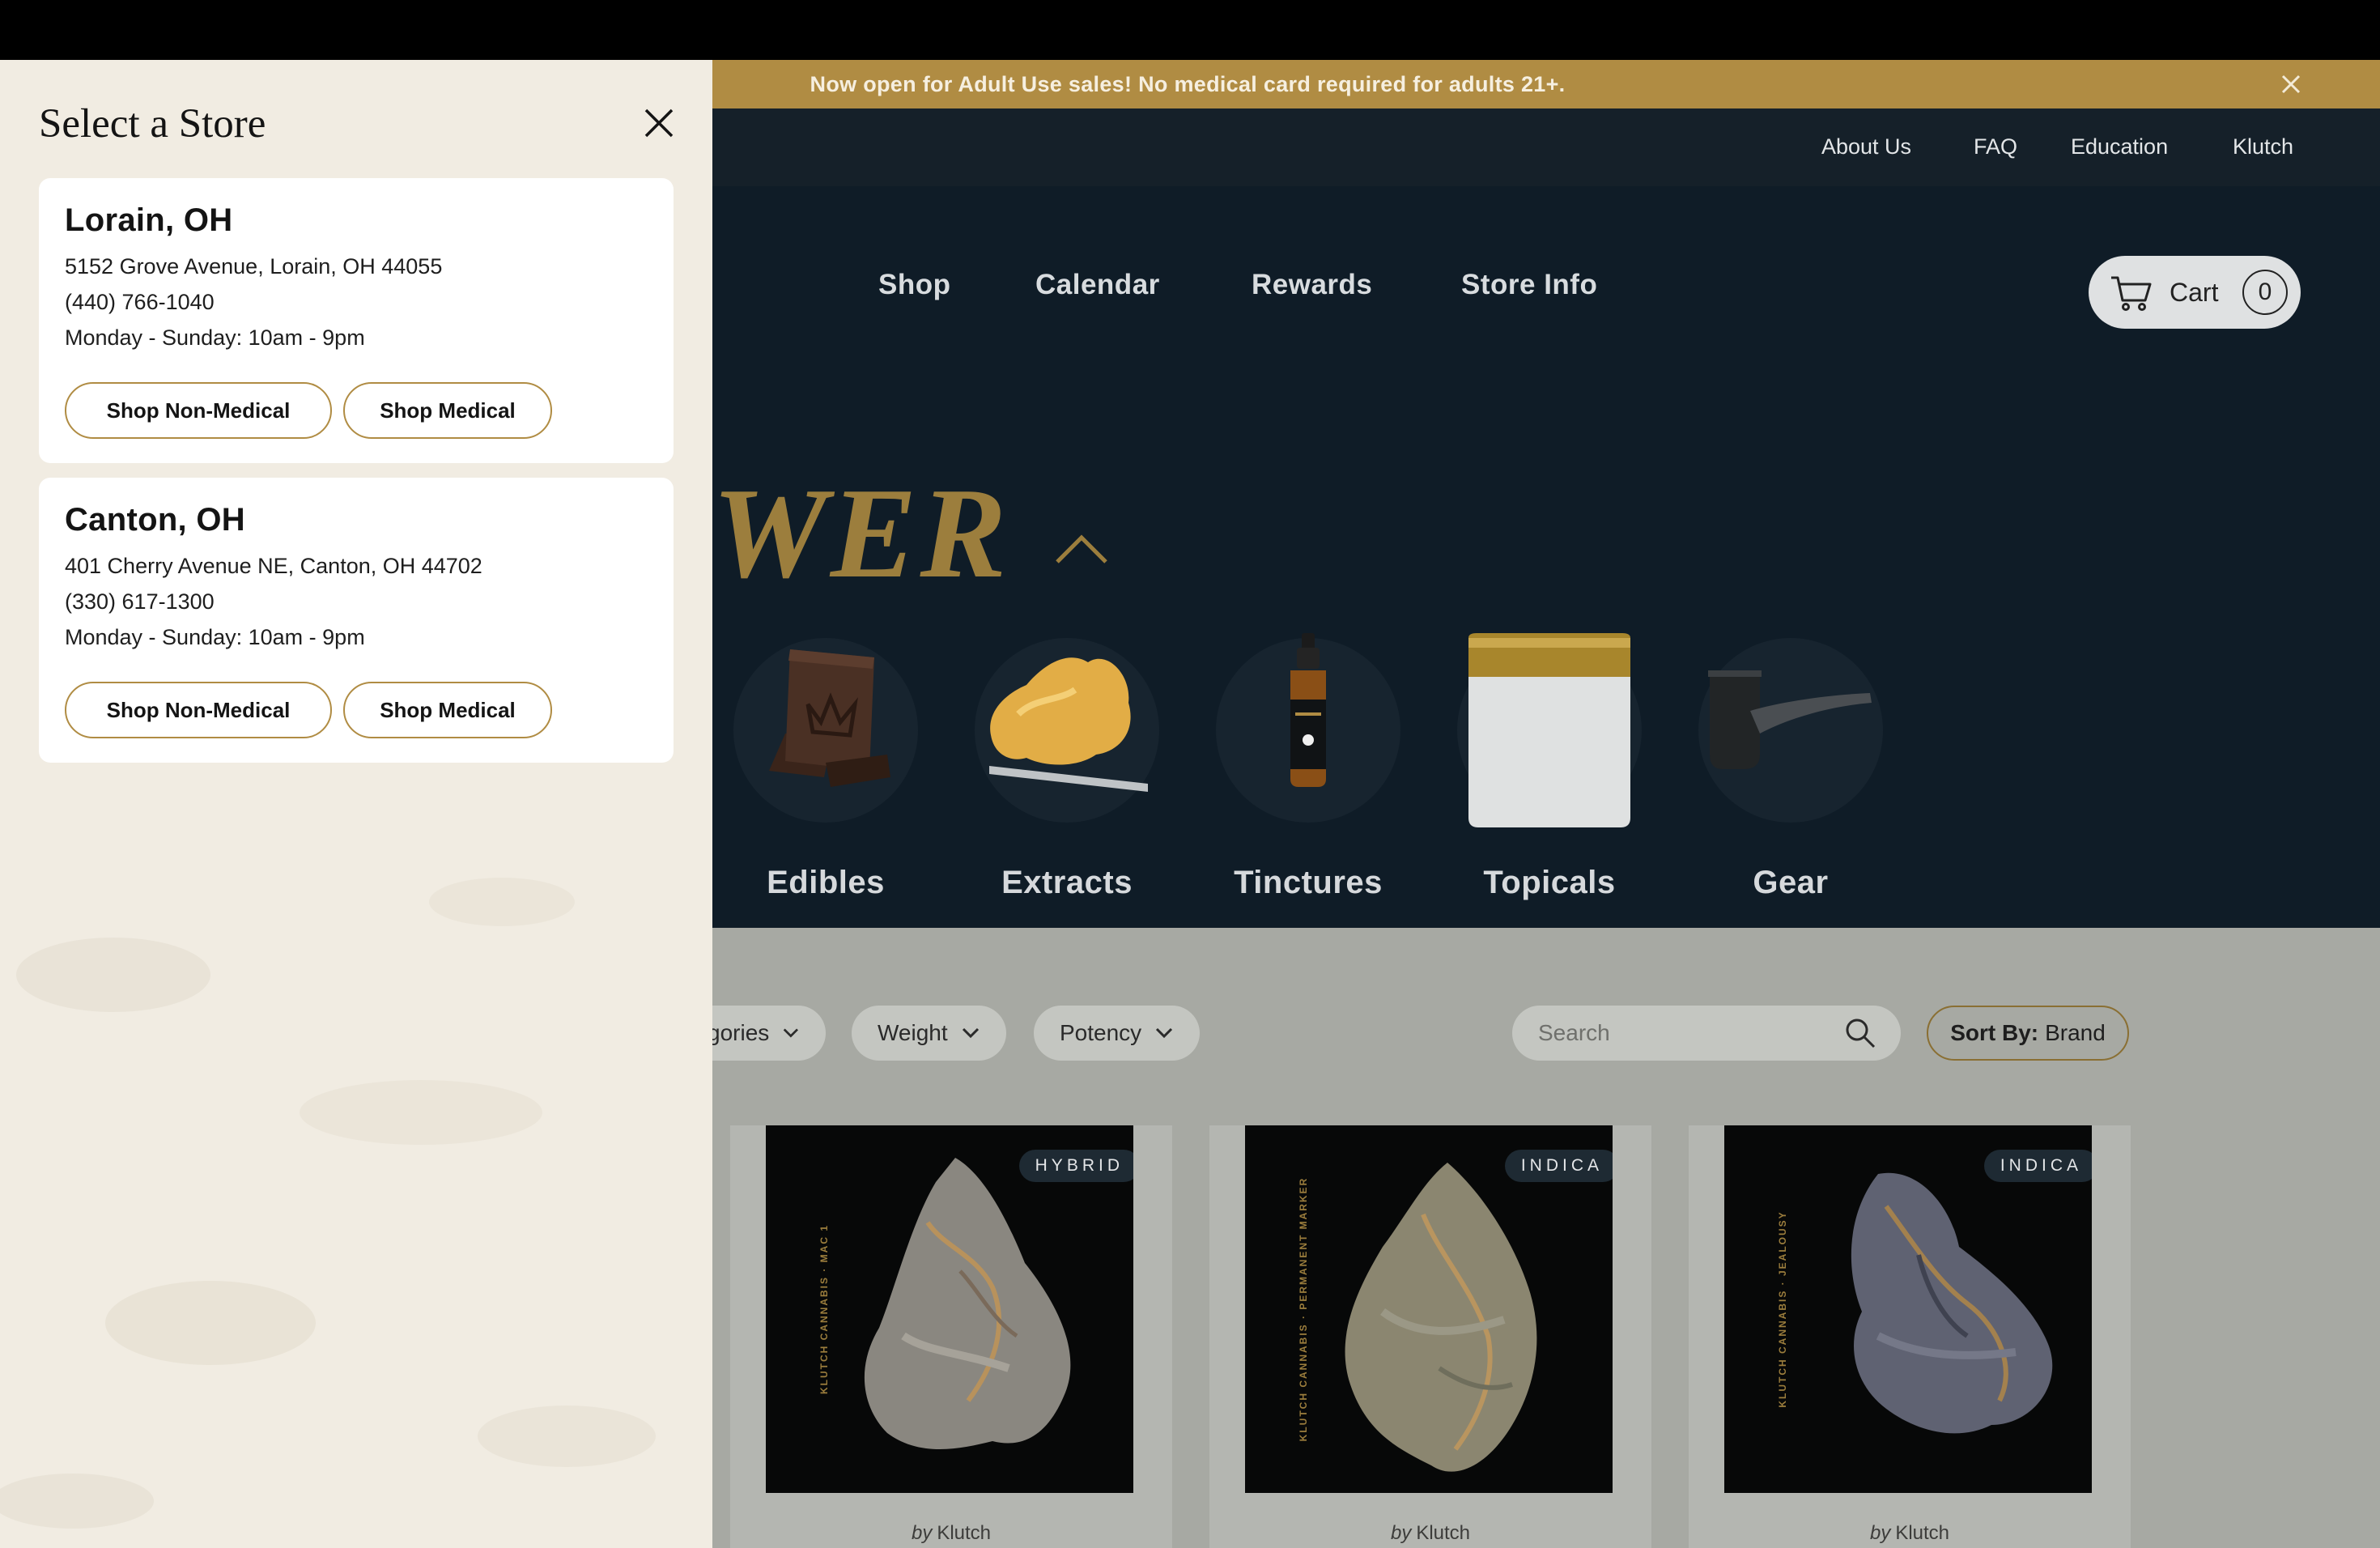 Image resolution: width=2380 pixels, height=1548 pixels. What do you see at coordinates (1550, 882) in the screenshot?
I see `category-label: Topicals` at bounding box center [1550, 882].